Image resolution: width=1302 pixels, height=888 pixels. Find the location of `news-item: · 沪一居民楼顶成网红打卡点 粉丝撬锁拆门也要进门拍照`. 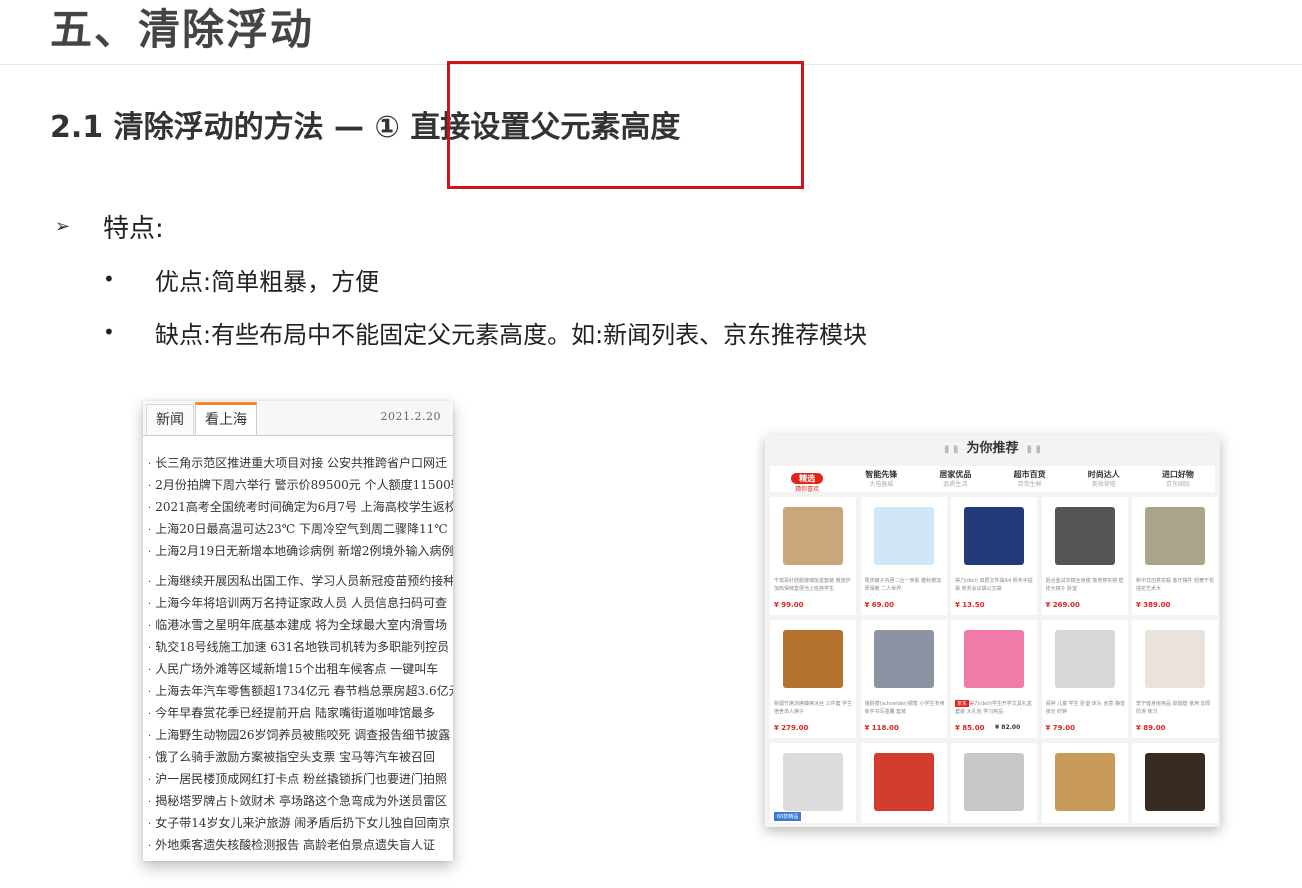

news-item: · 沪一居民楼顶成网红打卡点 粉丝撬锁拆门也要进门拍照 is located at coordinates (300, 779).